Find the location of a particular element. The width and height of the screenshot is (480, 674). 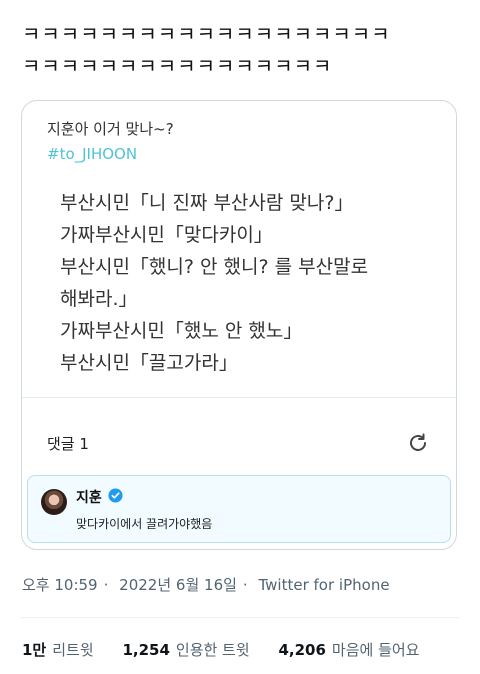

comment-item: 지훈 맞다카이에서 끌려가야했음 is located at coordinates (239, 509).